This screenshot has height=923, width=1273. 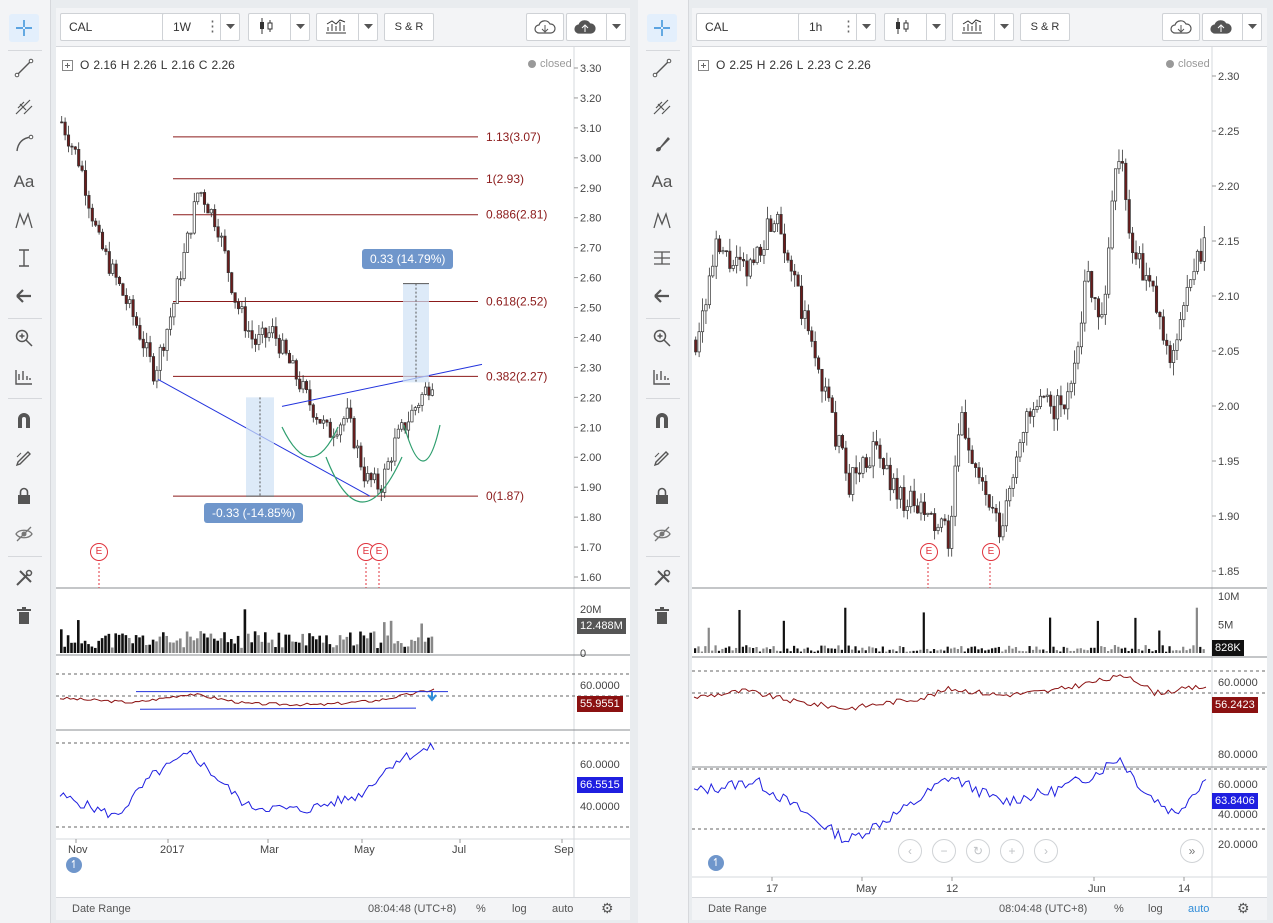 I want to click on indicators-icon, so click(x=972, y=27).